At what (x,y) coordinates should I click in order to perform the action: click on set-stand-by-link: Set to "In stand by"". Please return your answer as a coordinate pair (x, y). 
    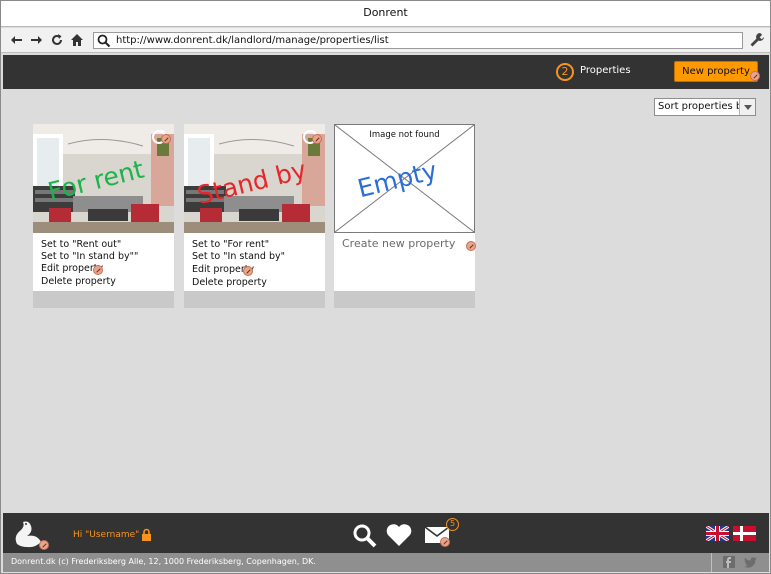
    Looking at the image, I should click on (89, 256).